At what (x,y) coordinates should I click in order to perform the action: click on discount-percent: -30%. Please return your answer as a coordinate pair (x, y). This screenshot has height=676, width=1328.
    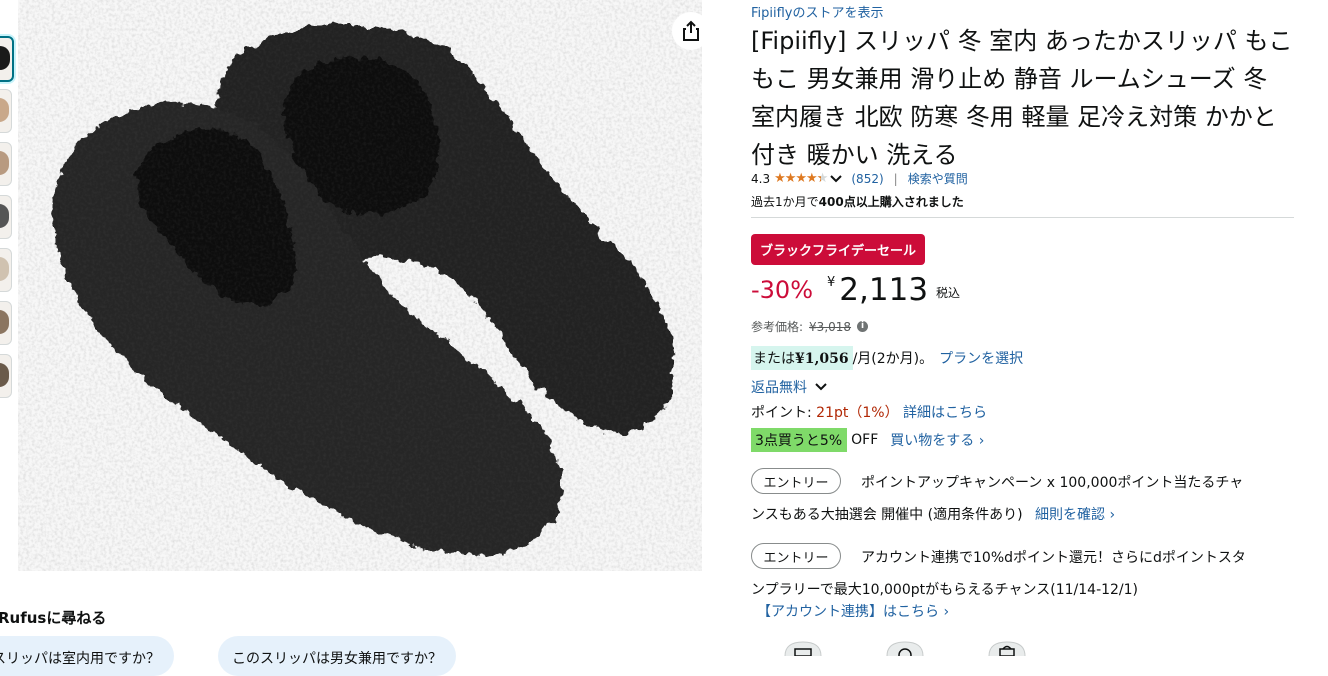
    Looking at the image, I should click on (782, 290).